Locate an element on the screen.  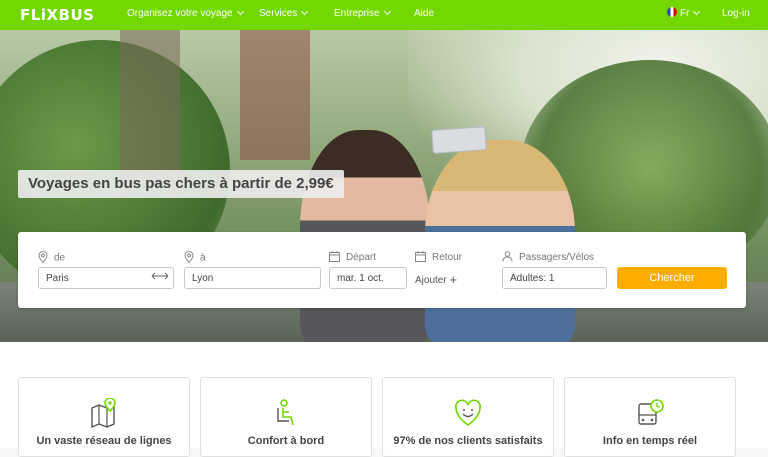
return-label-row: Retour is located at coordinates (439, 257).